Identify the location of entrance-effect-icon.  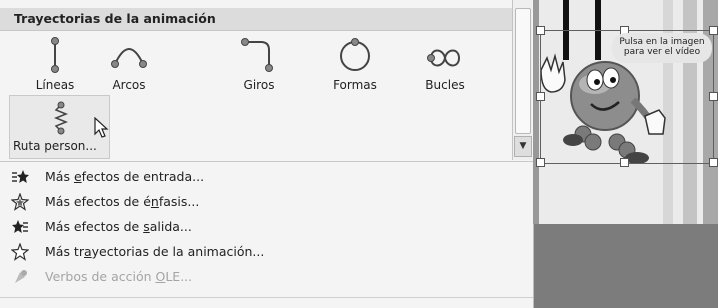
(20, 176).